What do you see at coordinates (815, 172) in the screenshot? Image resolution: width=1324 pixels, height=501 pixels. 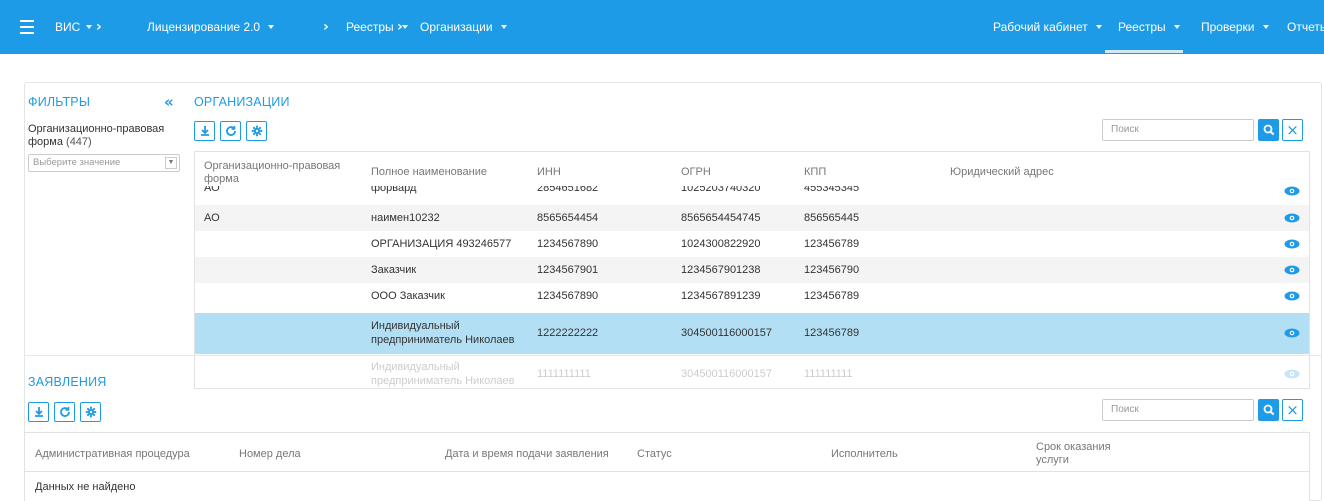 I see `col-header-kpp: КПП` at bounding box center [815, 172].